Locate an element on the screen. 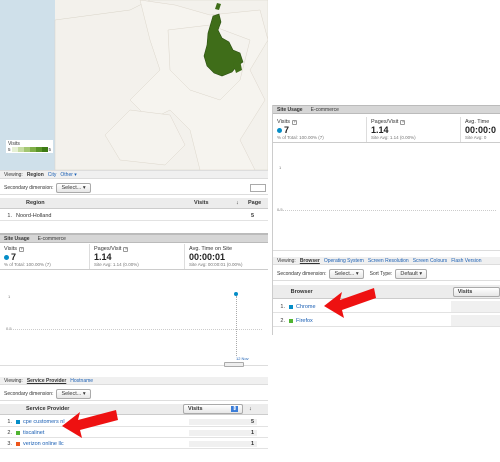 This screenshot has width=500, height=462. region-visits: 5 is located at coordinates (252, 215).